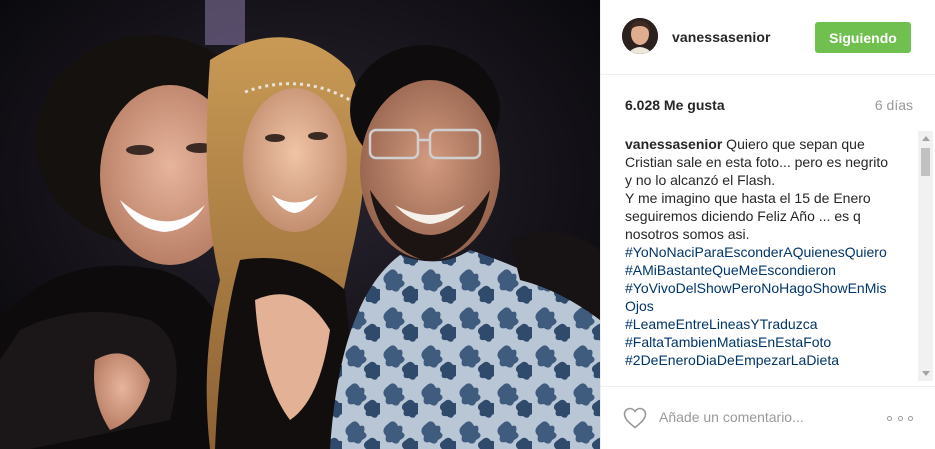  I want to click on avatar-image, so click(640, 36).